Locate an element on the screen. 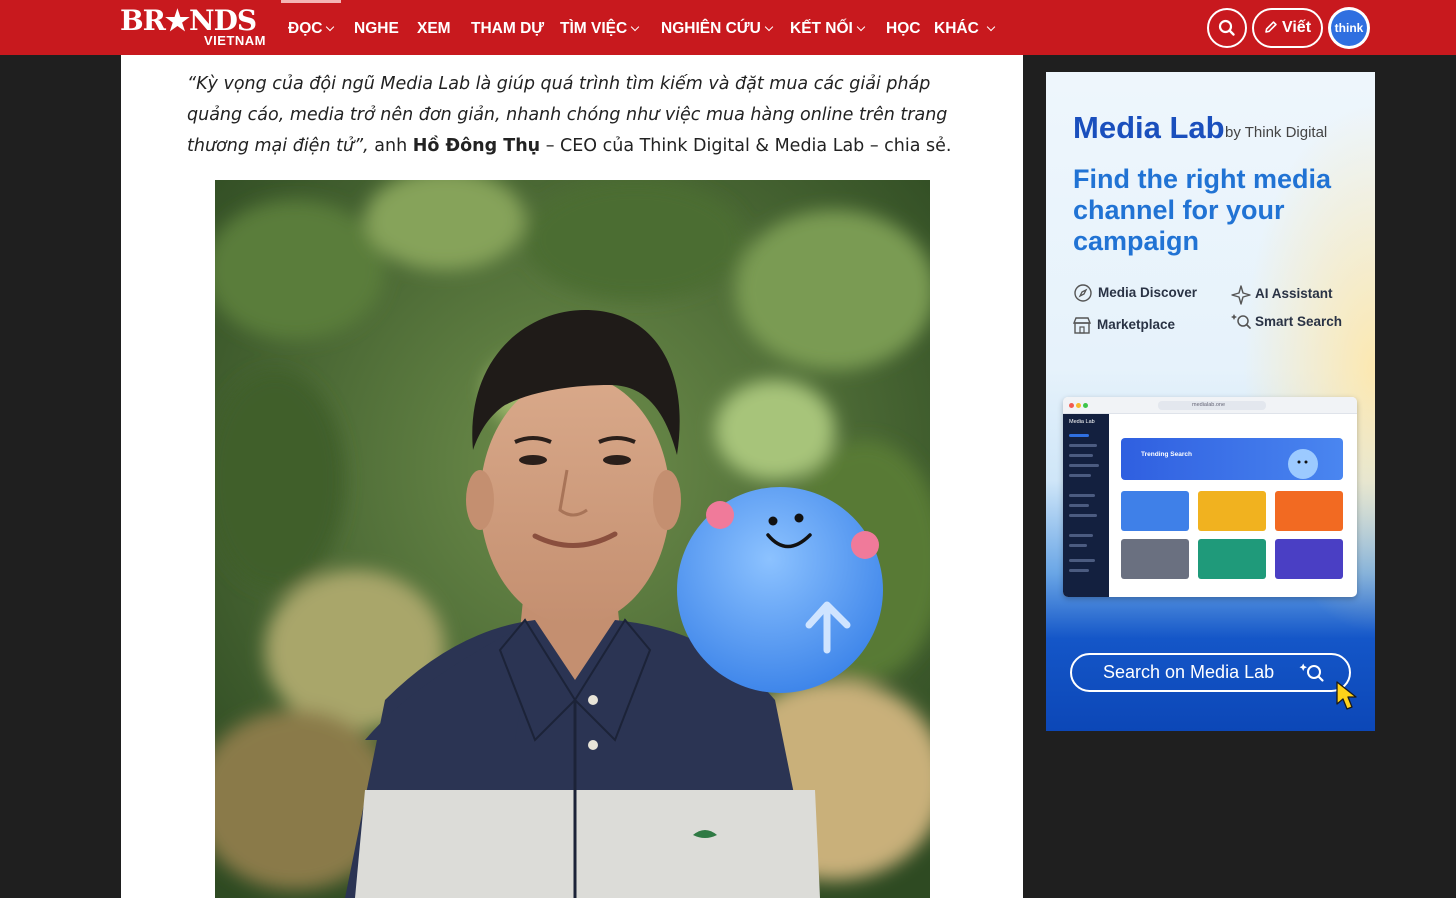 This screenshot has width=1456, height=898. nav-item-label: NGHE is located at coordinates (376, 28).